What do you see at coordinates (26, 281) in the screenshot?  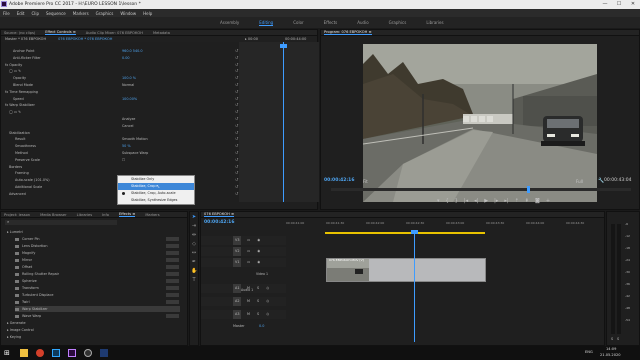 I see `effect-item: Spherize` at bounding box center [26, 281].